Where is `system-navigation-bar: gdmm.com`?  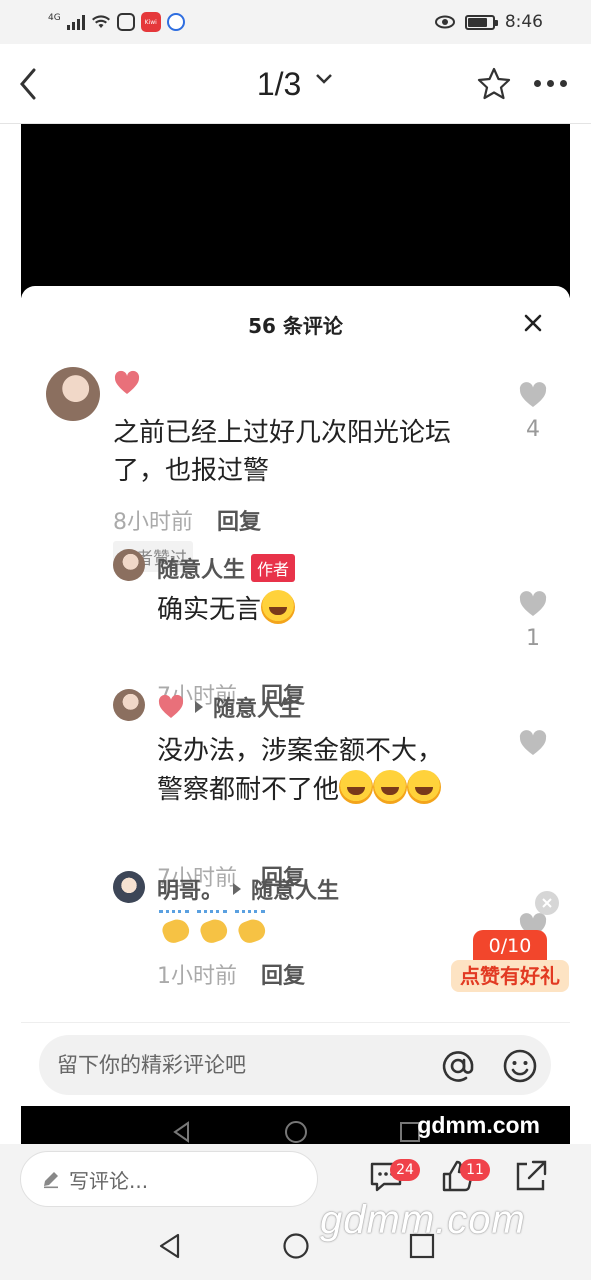
system-navigation-bar: gdmm.com is located at coordinates (295, 1239).